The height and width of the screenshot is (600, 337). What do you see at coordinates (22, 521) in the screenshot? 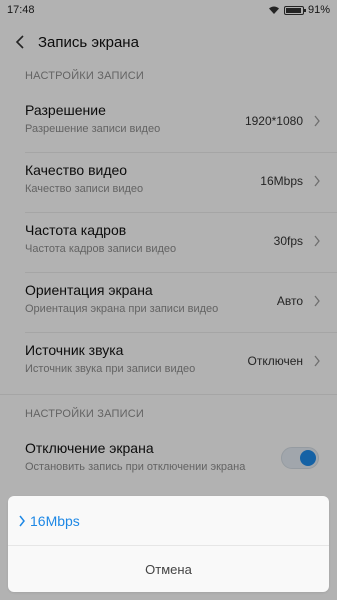
I see `selected-chevron-icon` at bounding box center [22, 521].